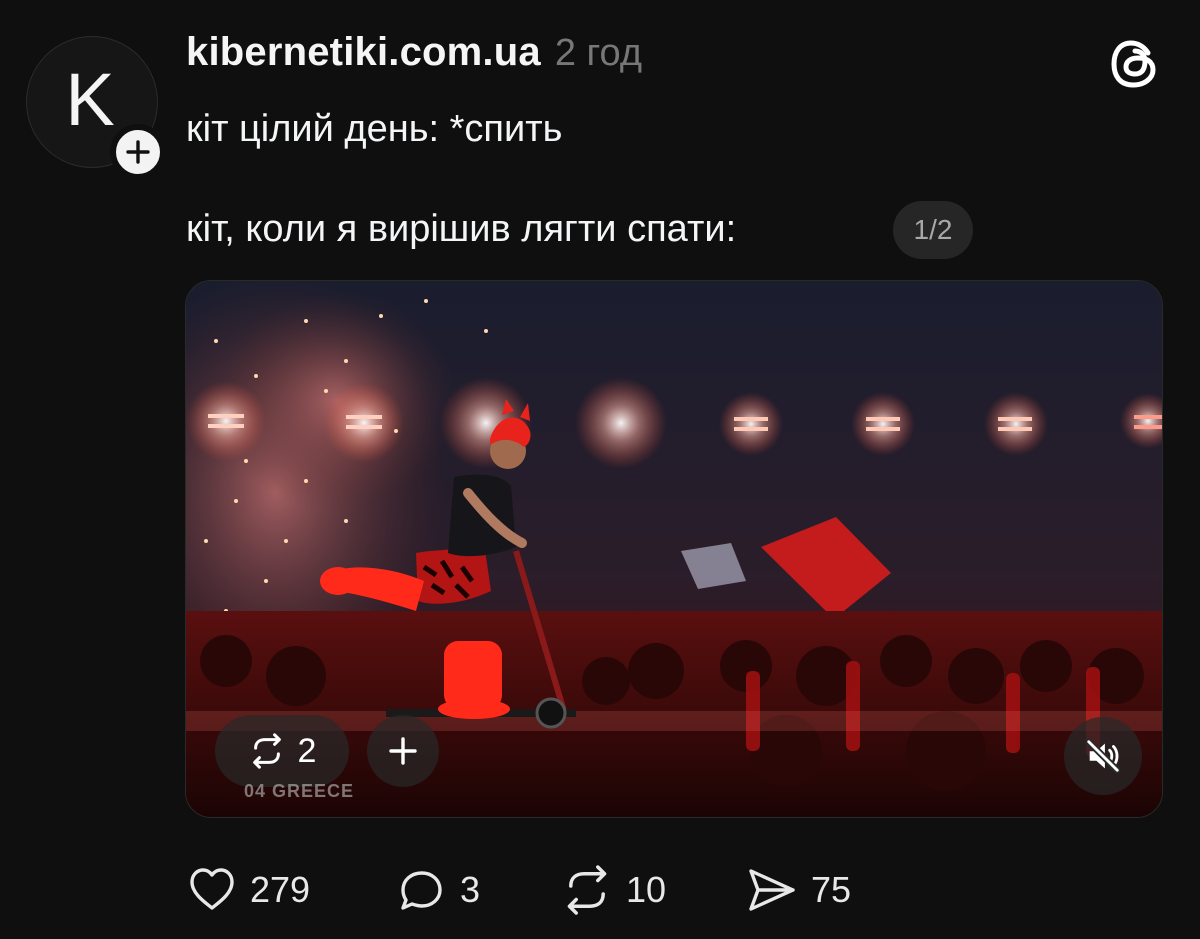 This screenshot has height=939, width=1200. I want to click on follow-button, so click(138, 152).